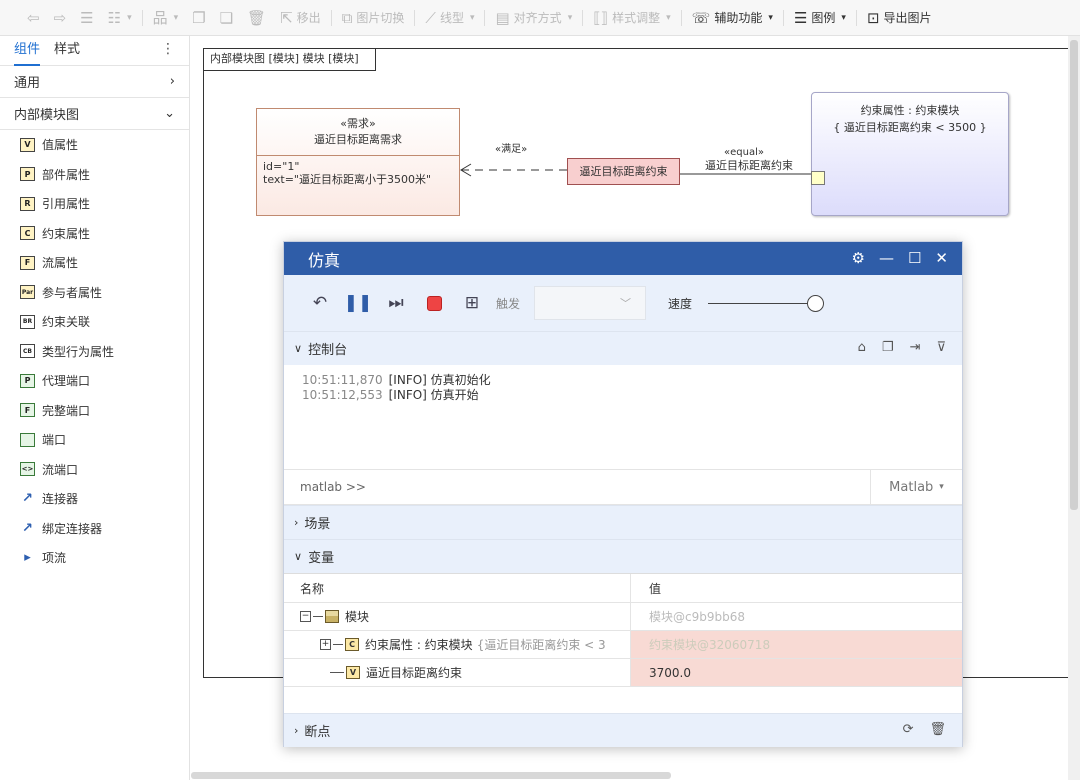 This screenshot has height=780, width=1080. I want to click on palette-item-proxy-port: P 代理端口, so click(94, 381).